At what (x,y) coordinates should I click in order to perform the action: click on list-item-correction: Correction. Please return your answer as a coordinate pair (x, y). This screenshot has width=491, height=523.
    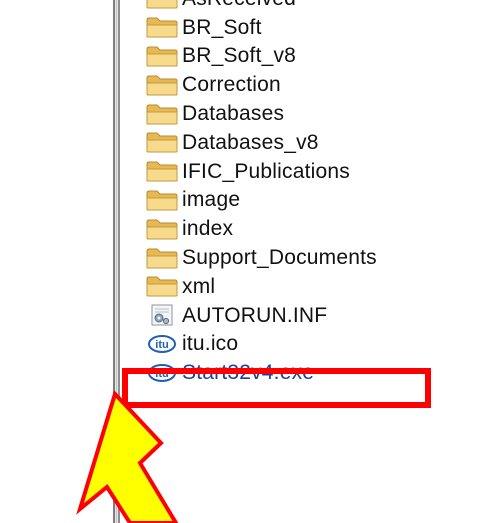
    Looking at the image, I should click on (261, 84).